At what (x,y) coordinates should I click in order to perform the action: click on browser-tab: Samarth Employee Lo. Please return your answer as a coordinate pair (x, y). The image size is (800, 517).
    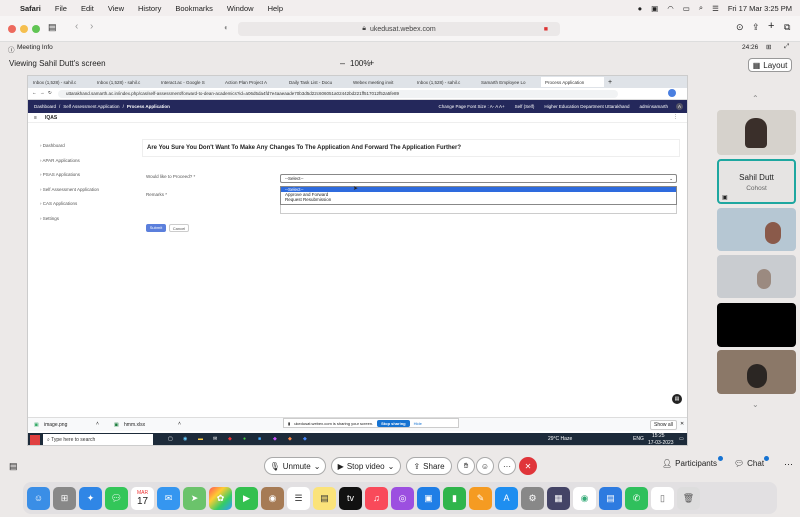
    Looking at the image, I should click on (508, 82).